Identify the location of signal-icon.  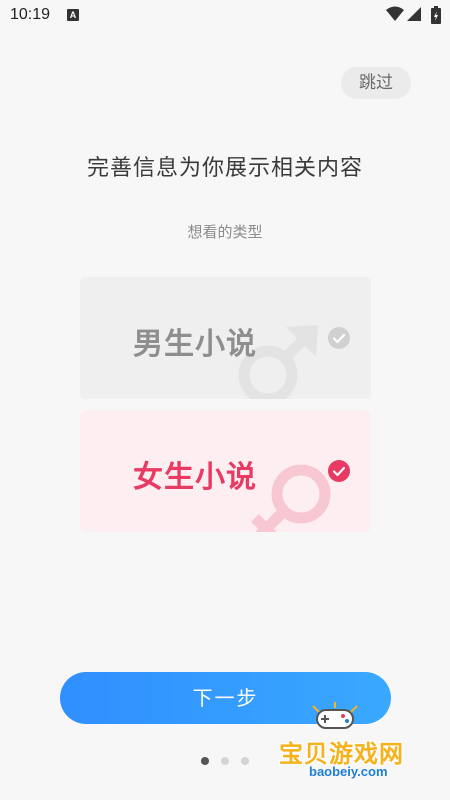
(414, 14).